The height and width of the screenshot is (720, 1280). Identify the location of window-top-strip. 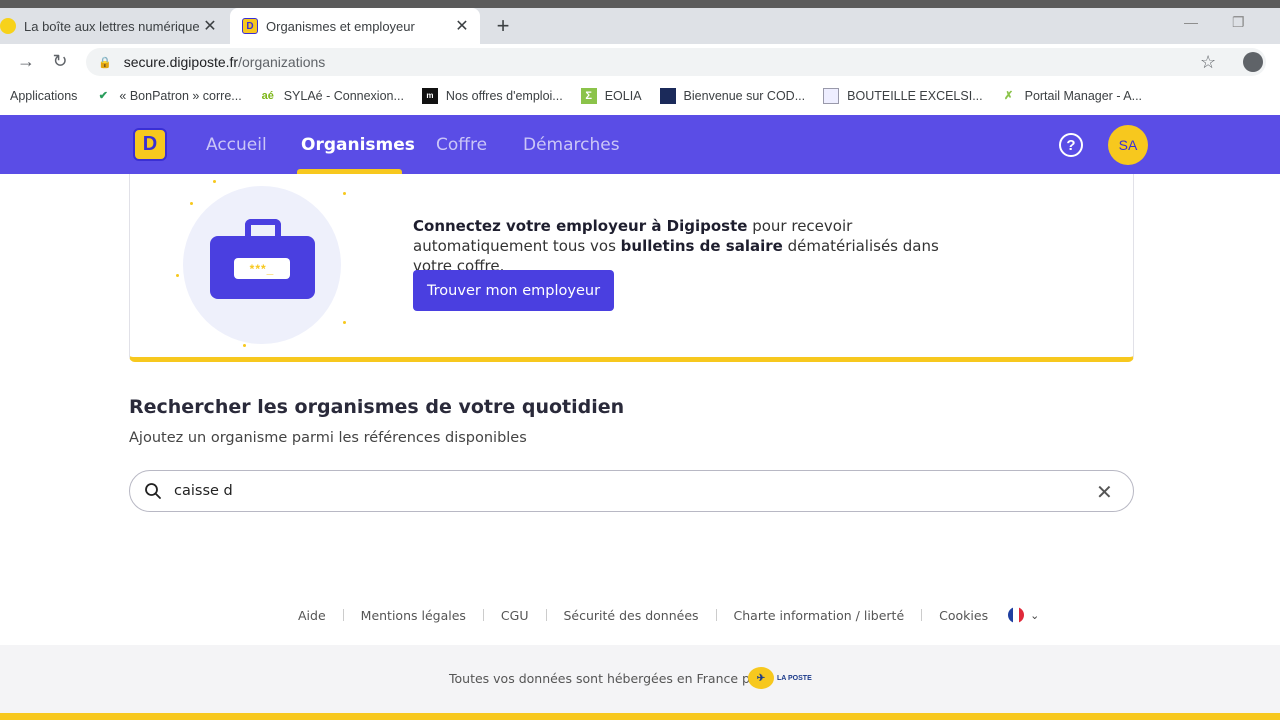
(640, 4).